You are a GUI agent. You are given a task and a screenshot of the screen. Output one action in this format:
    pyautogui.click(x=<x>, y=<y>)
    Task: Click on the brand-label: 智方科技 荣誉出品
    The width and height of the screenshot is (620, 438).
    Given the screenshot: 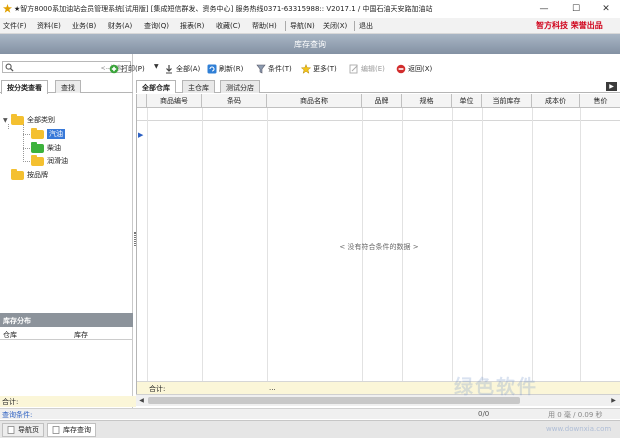 What is the action you would take?
    pyautogui.click(x=569, y=25)
    